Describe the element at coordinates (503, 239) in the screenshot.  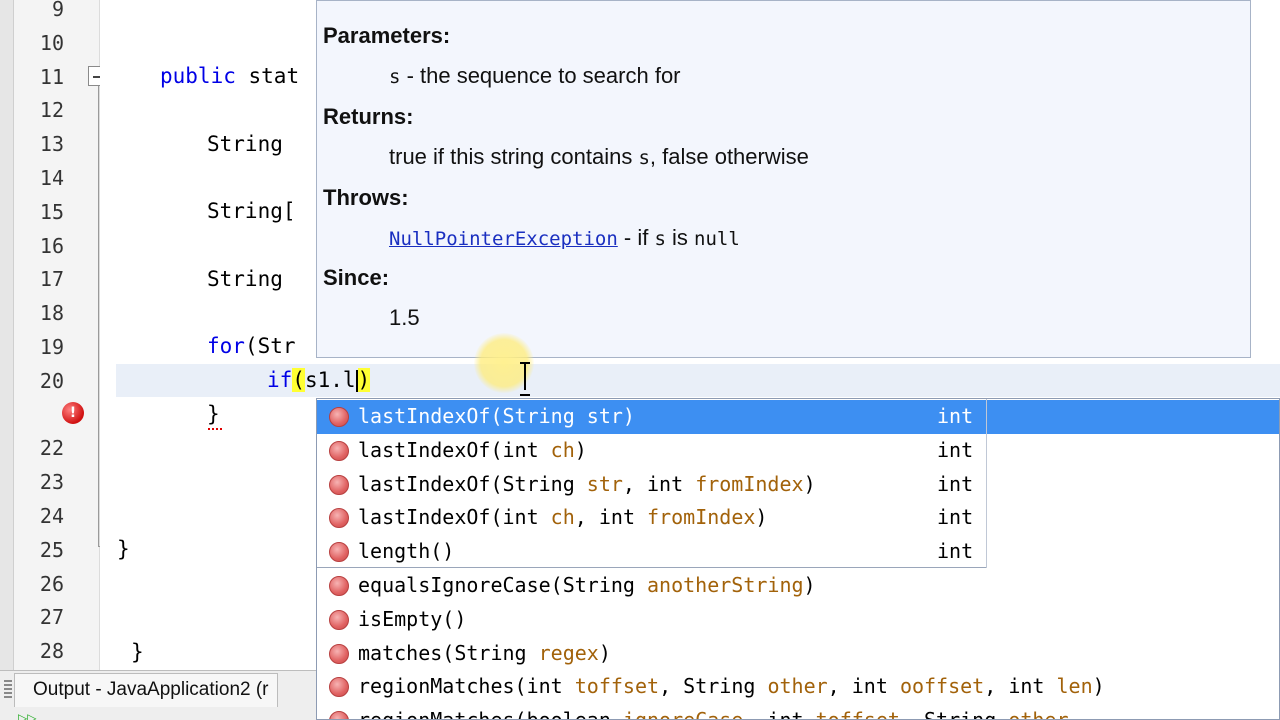
I see `nullpointerexception-link: NullPointerException` at that location.